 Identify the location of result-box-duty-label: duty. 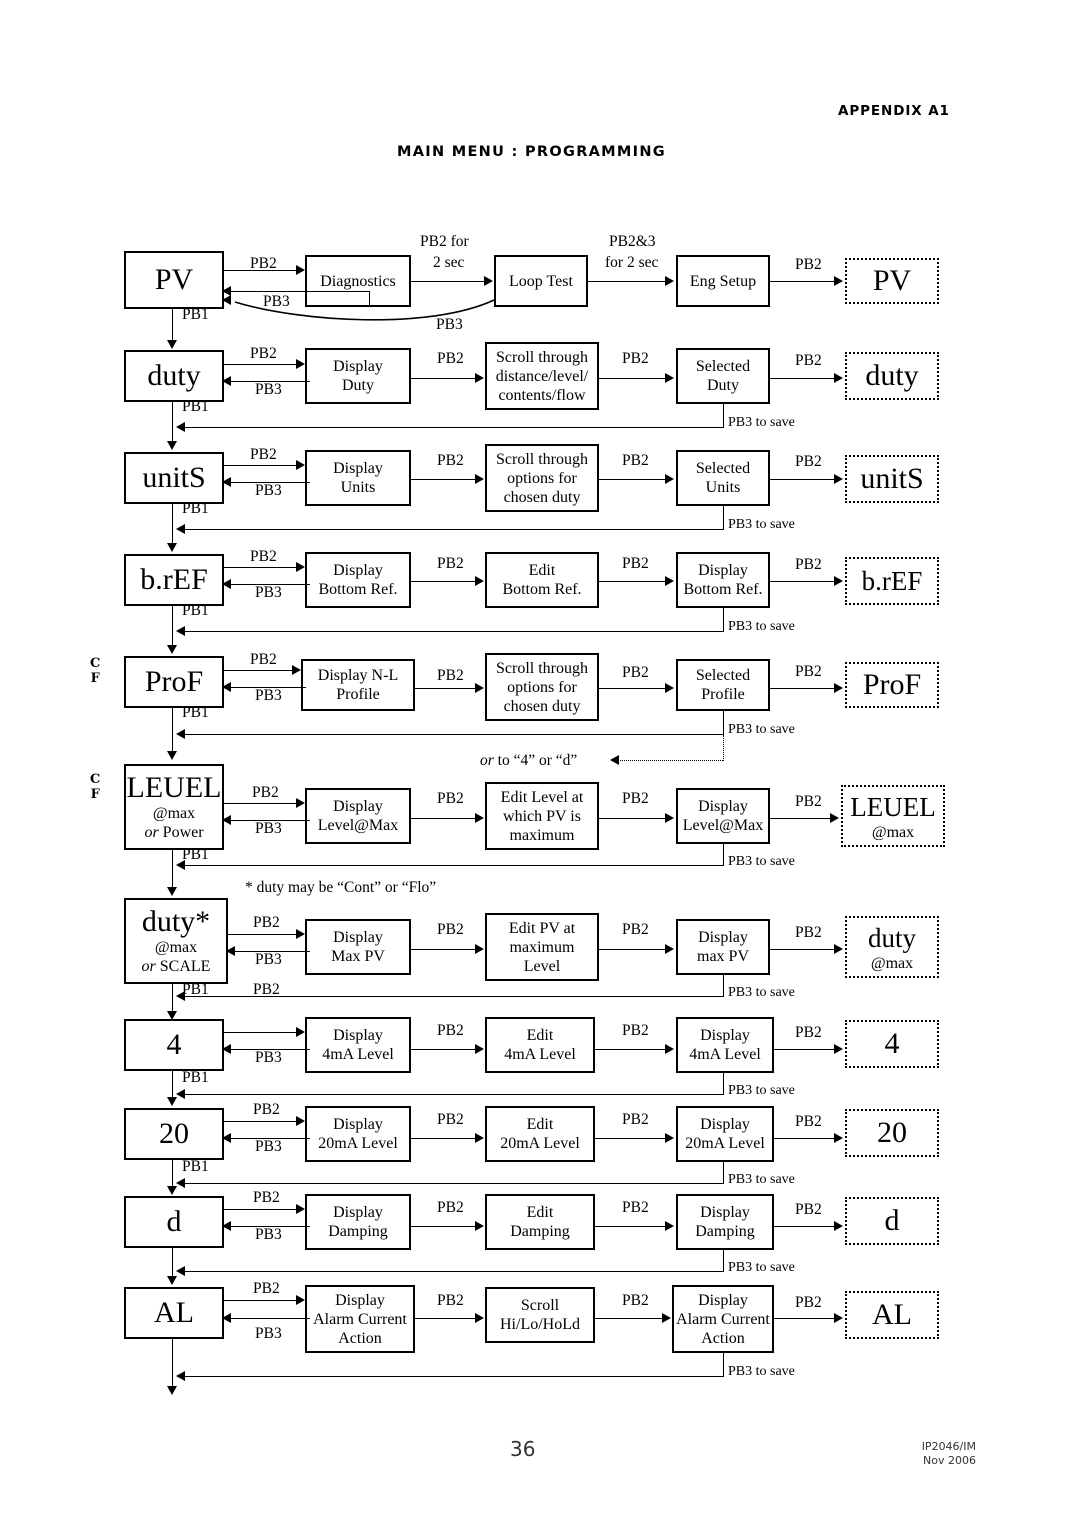
(892, 375).